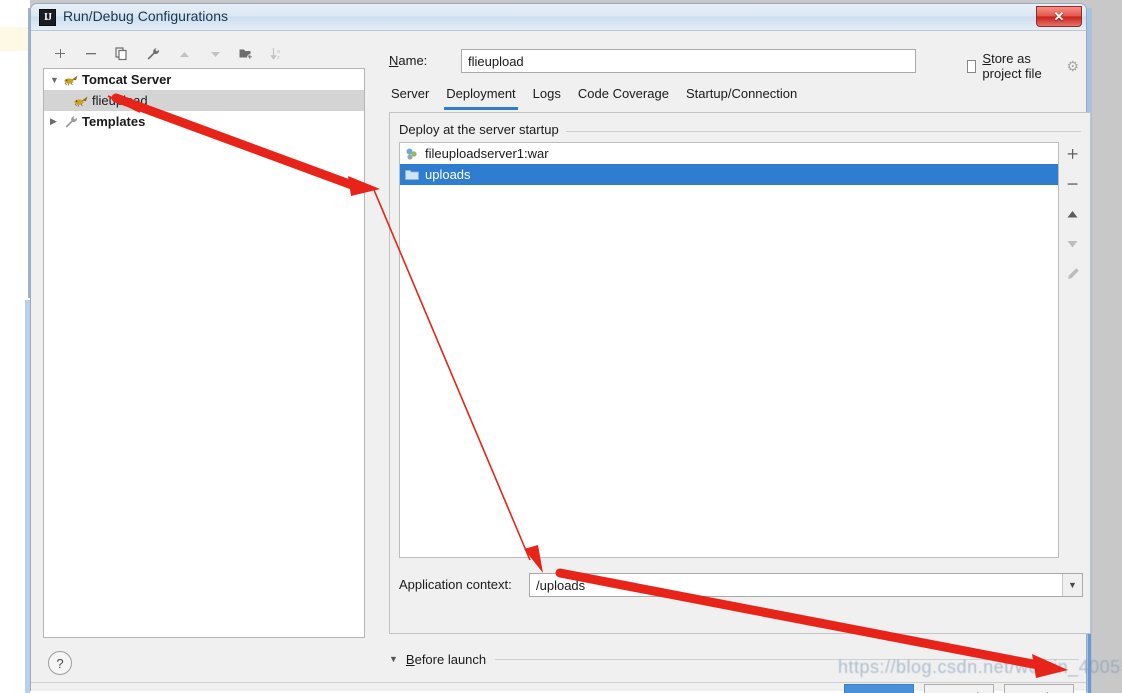  What do you see at coordinates (1073, 274) in the screenshot?
I see `pencil-icon` at bounding box center [1073, 274].